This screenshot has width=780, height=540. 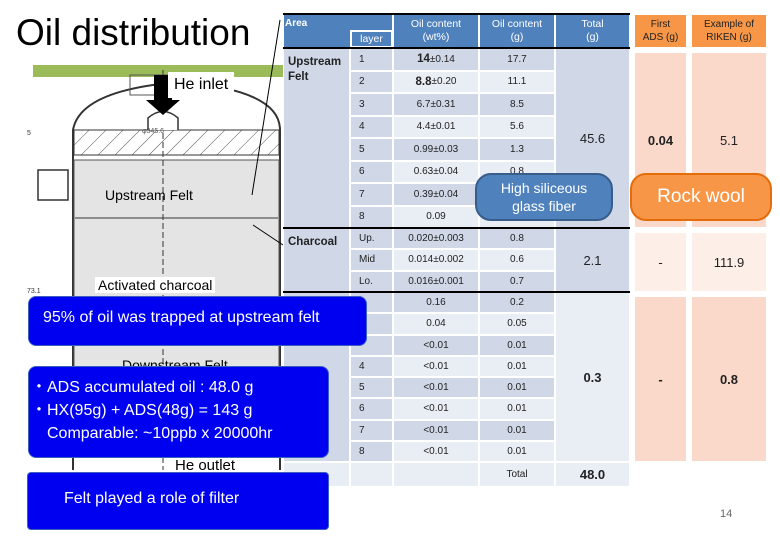 I want to click on g-cell: 0.2, so click(x=517, y=303).